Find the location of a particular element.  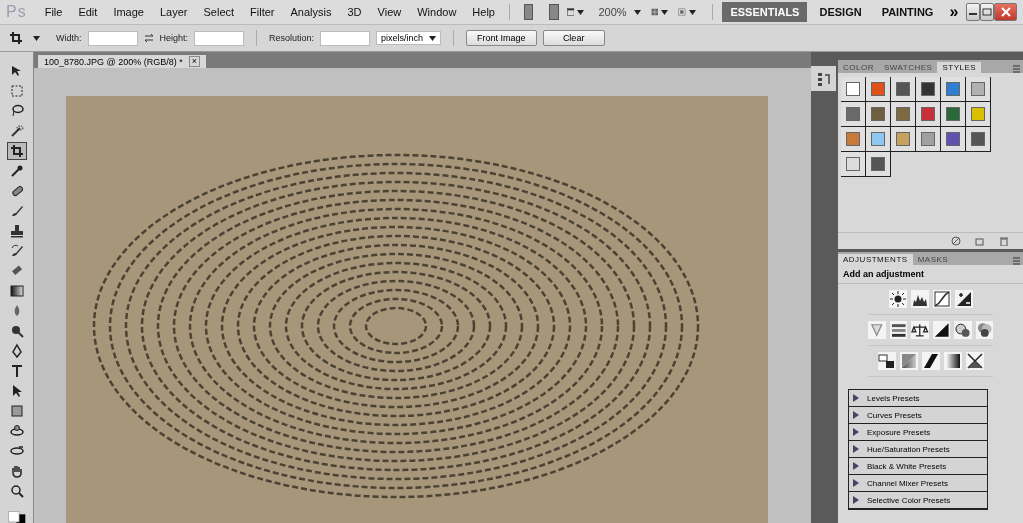

preset-item: Hue/Saturation Presets is located at coordinates (918, 449).